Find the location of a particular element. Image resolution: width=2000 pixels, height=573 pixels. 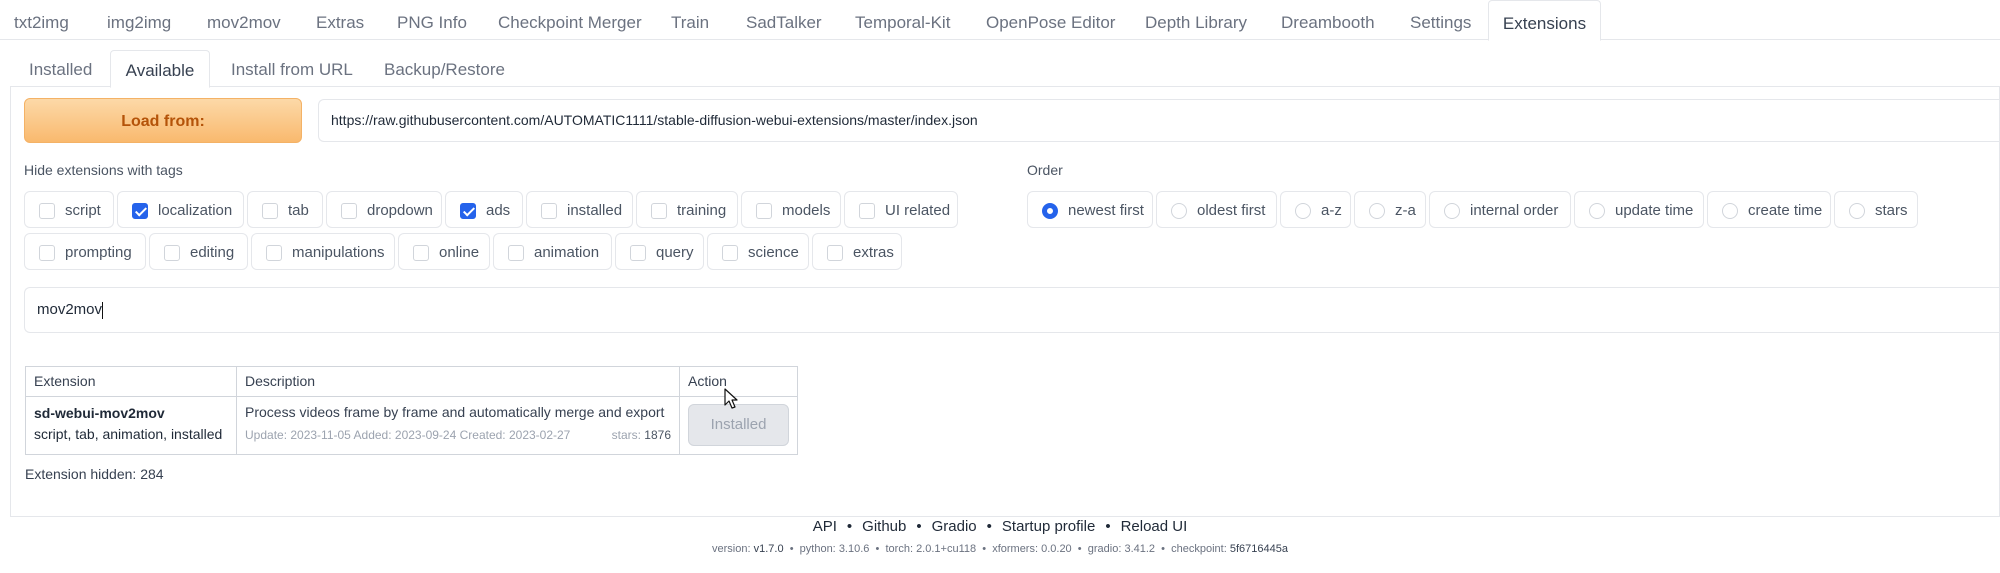

order-radio-internal-order: internal order is located at coordinates (1500, 209).